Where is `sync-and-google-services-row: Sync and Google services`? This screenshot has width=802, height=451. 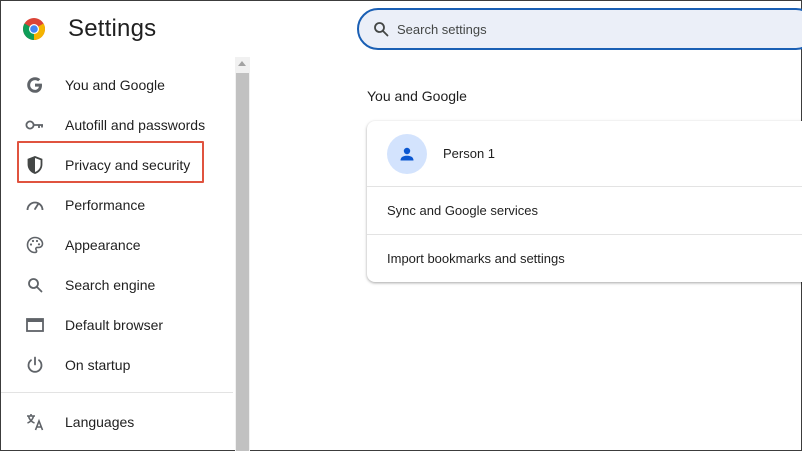 sync-and-google-services-row: Sync and Google services is located at coordinates (584, 210).